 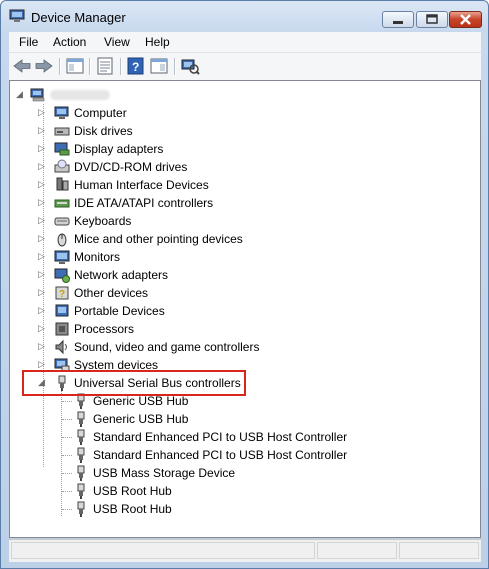 I want to click on tree-item-label: Mice and other pointing devices, so click(x=158, y=239).